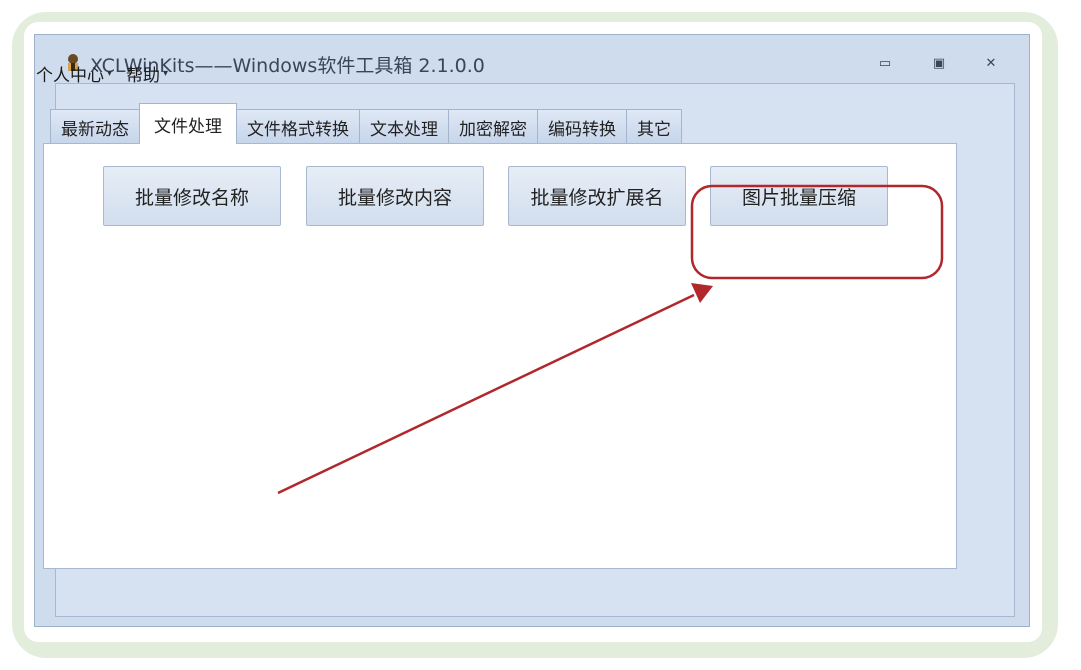 This screenshot has height=670, width=1081. I want to click on tab-strip: 最新动态 文件处理 文件格式转换 文本处理 加密解密 编码转换 其它, so click(366, 123).